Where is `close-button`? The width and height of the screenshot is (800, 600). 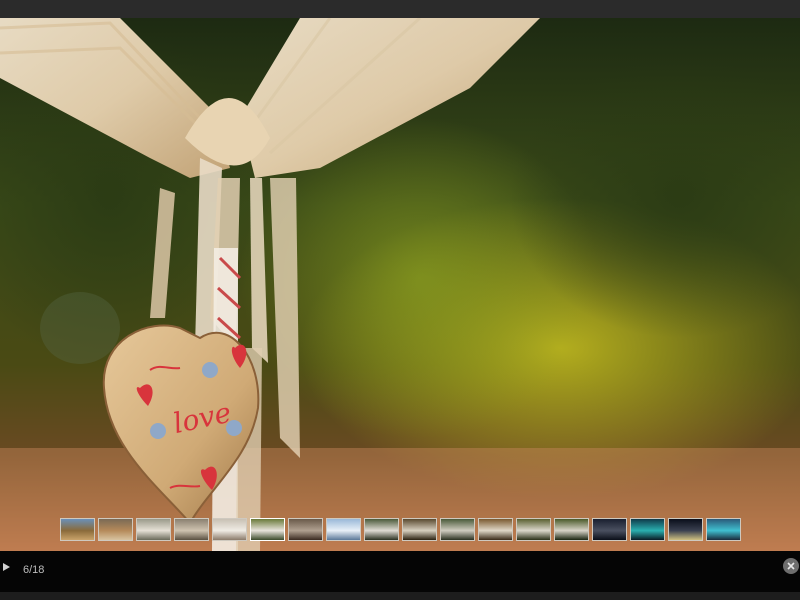
close-button is located at coordinates (791, 566).